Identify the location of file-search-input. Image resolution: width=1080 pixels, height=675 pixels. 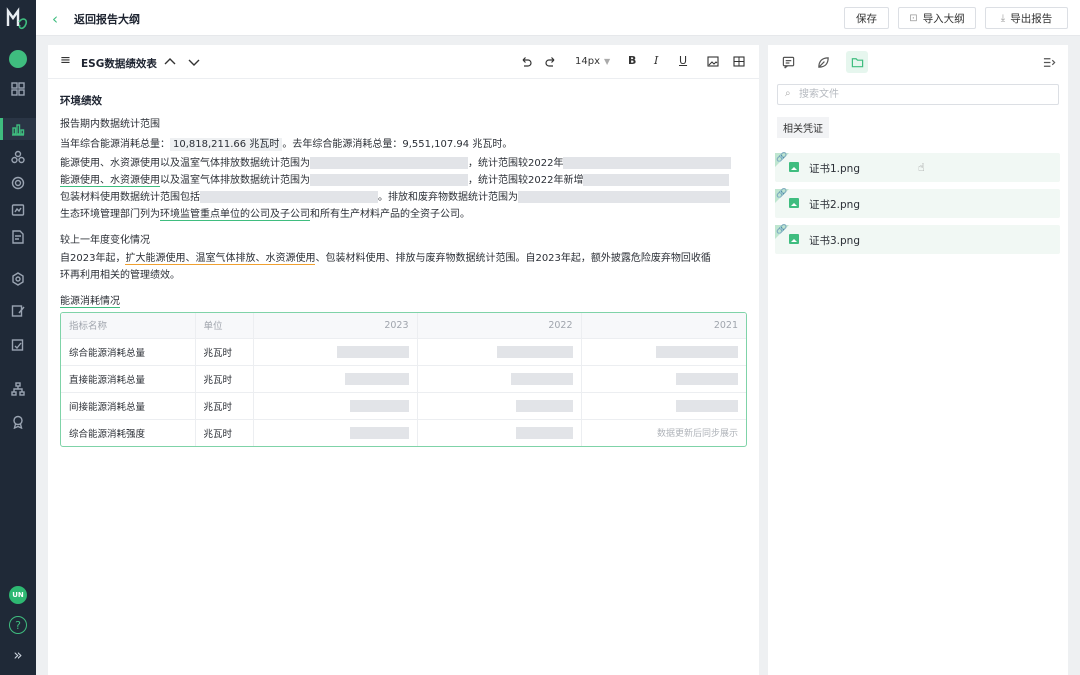
(926, 94).